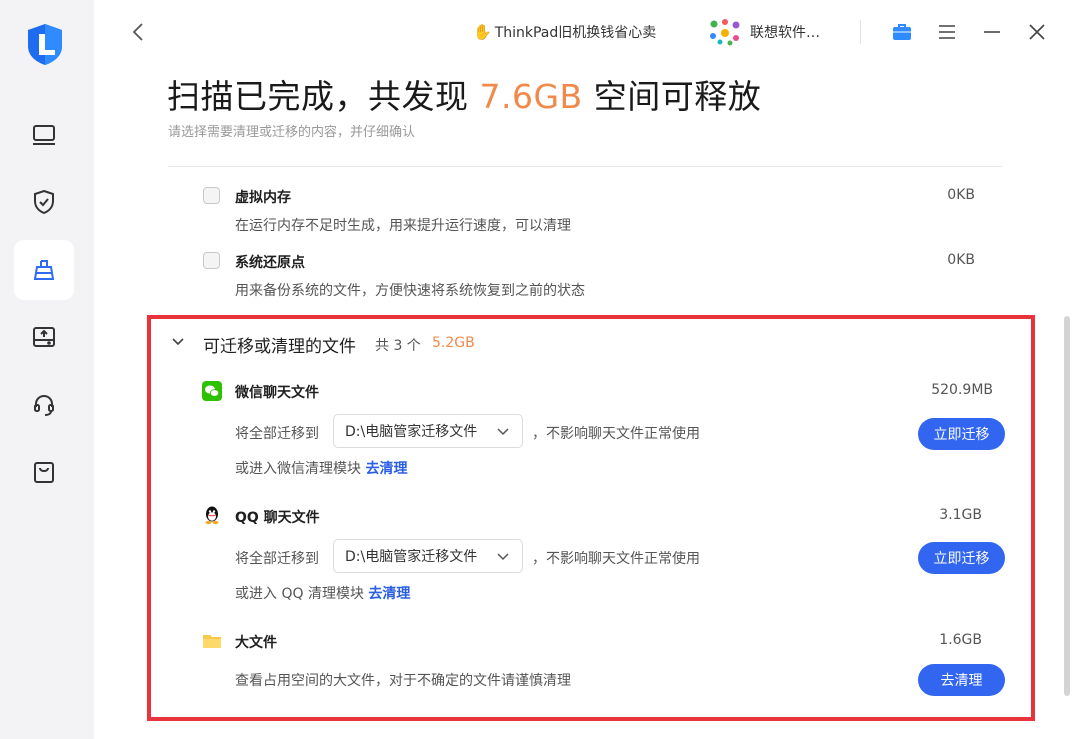 The height and width of the screenshot is (739, 1081). I want to click on toolbox-icon, so click(902, 32).